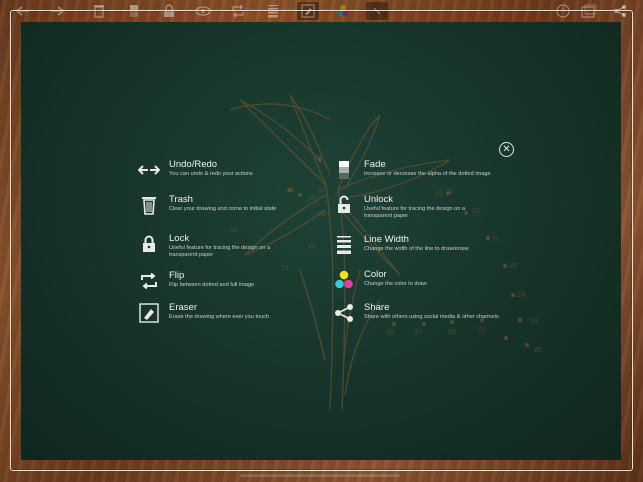 The width and height of the screenshot is (643, 482). Describe the element at coordinates (196, 281) in the screenshot. I see `help-item-flip: Flip Flip between dotted and full image` at that location.